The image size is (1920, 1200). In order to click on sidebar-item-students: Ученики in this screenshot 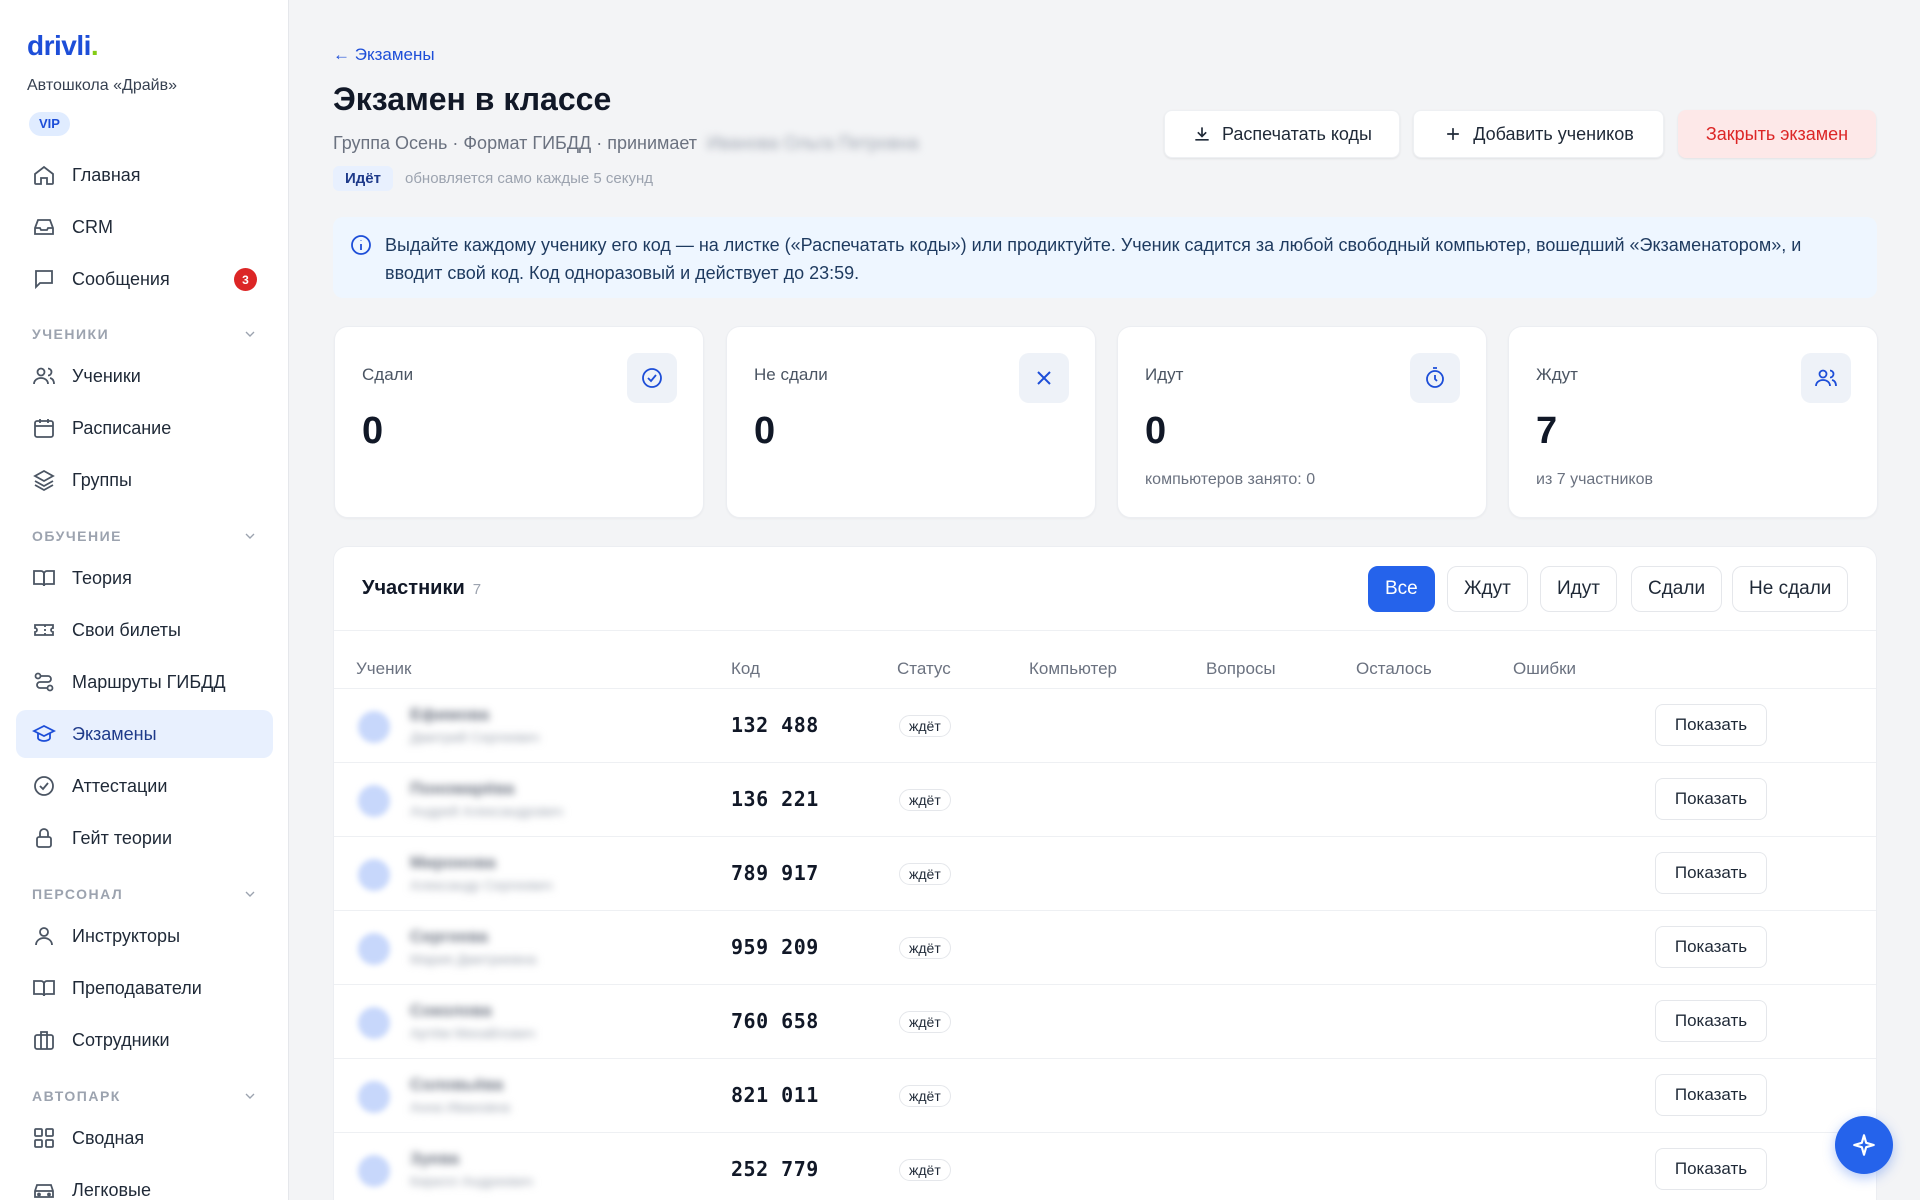, I will do `click(144, 376)`.